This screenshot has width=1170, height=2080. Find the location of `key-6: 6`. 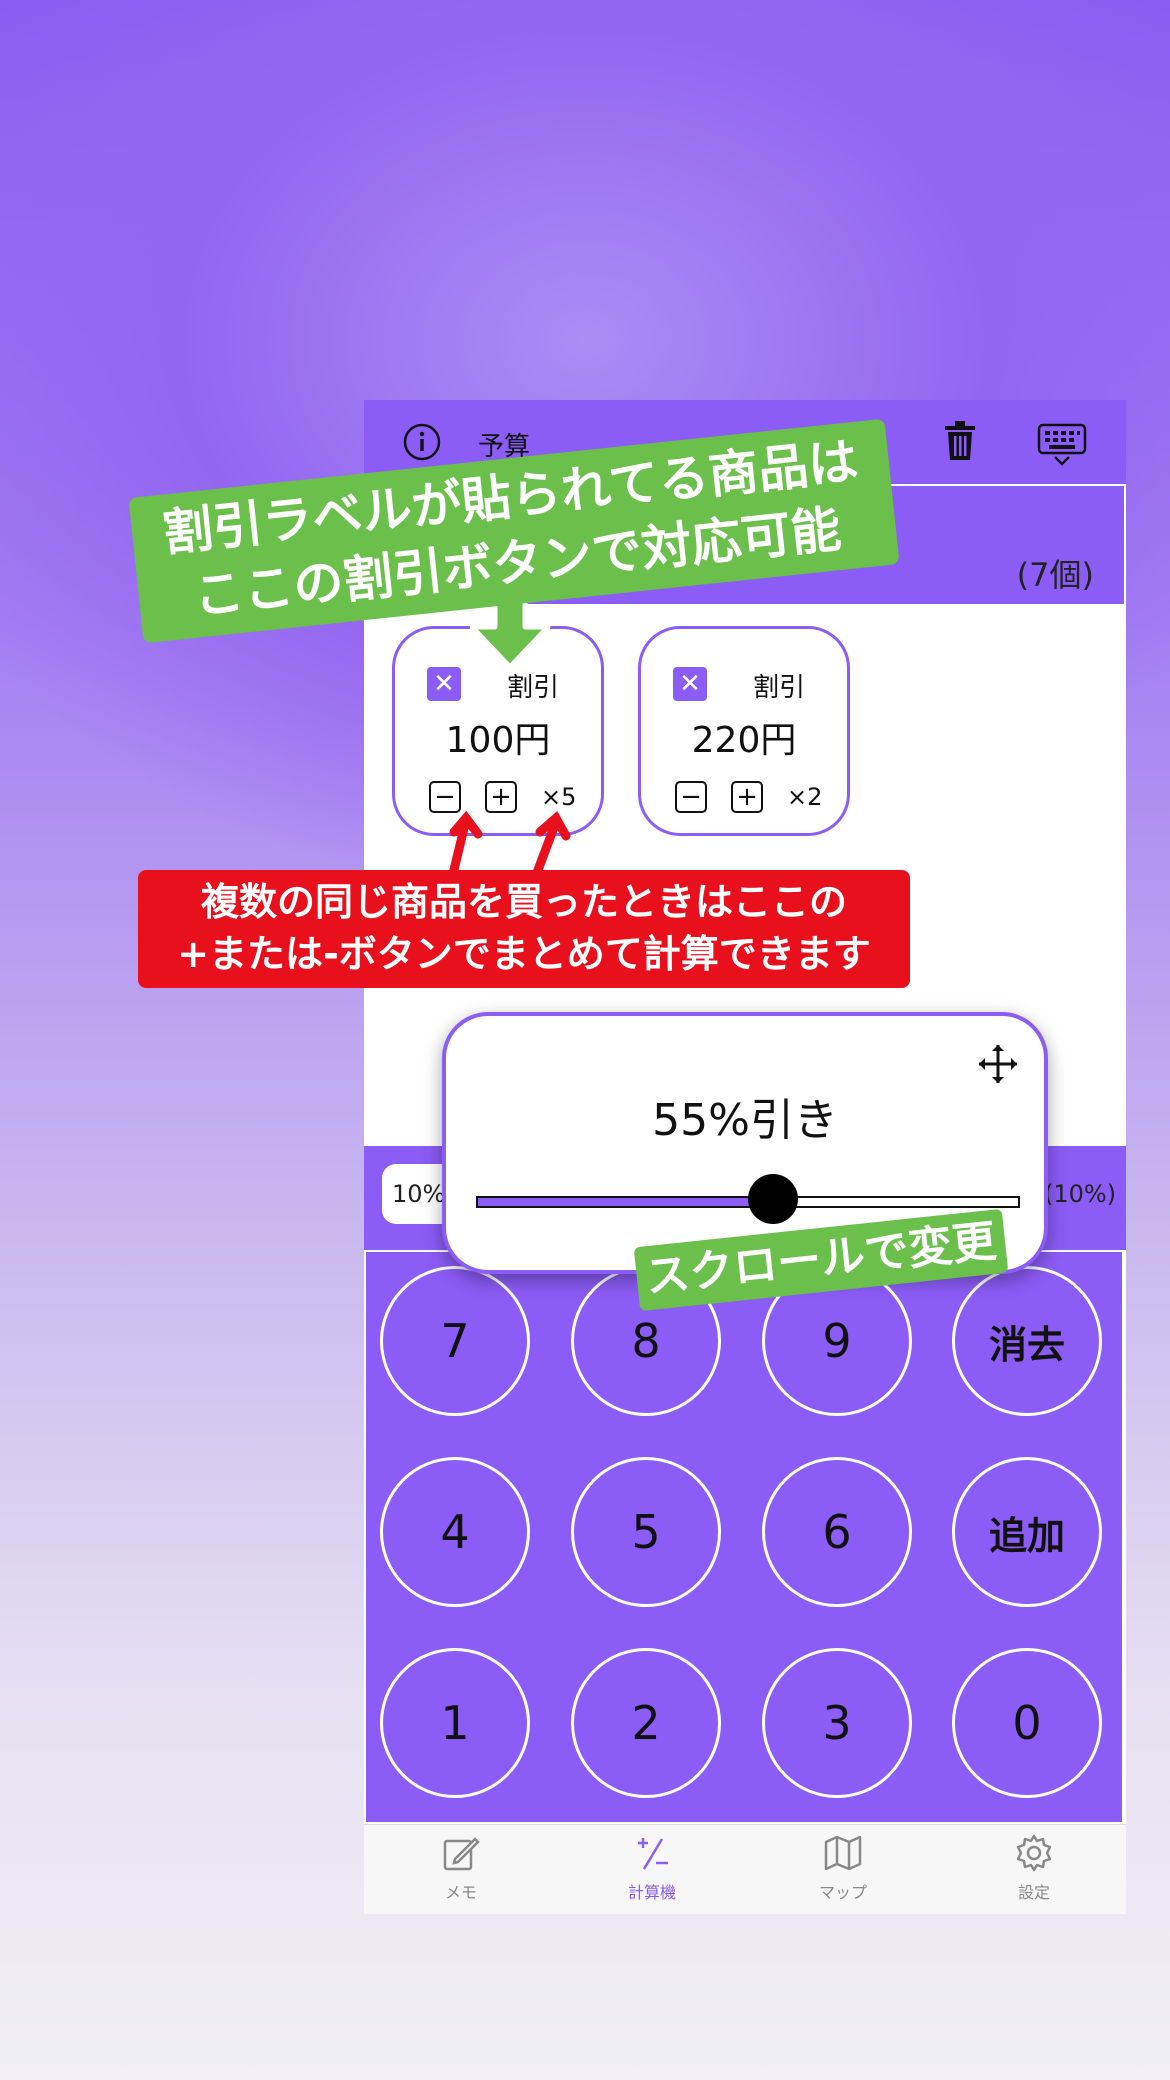

key-6: 6 is located at coordinates (837, 1532).